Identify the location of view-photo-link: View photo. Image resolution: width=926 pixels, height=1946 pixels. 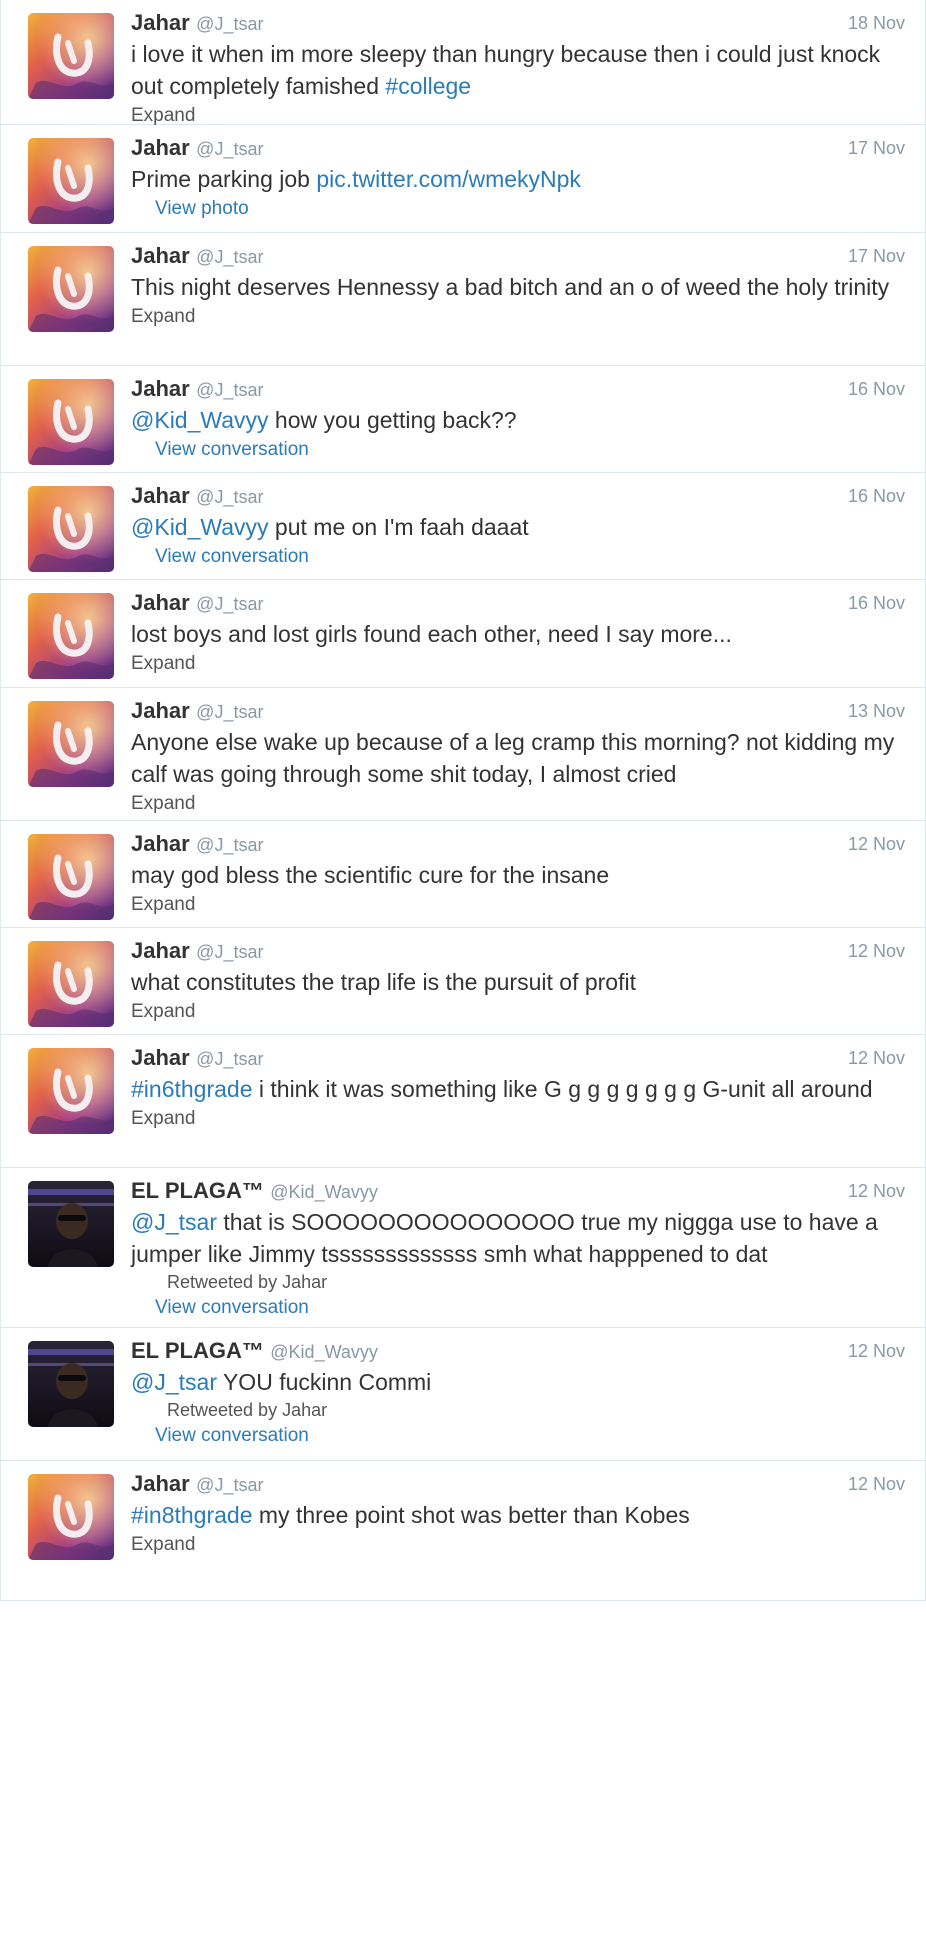
(530, 208).